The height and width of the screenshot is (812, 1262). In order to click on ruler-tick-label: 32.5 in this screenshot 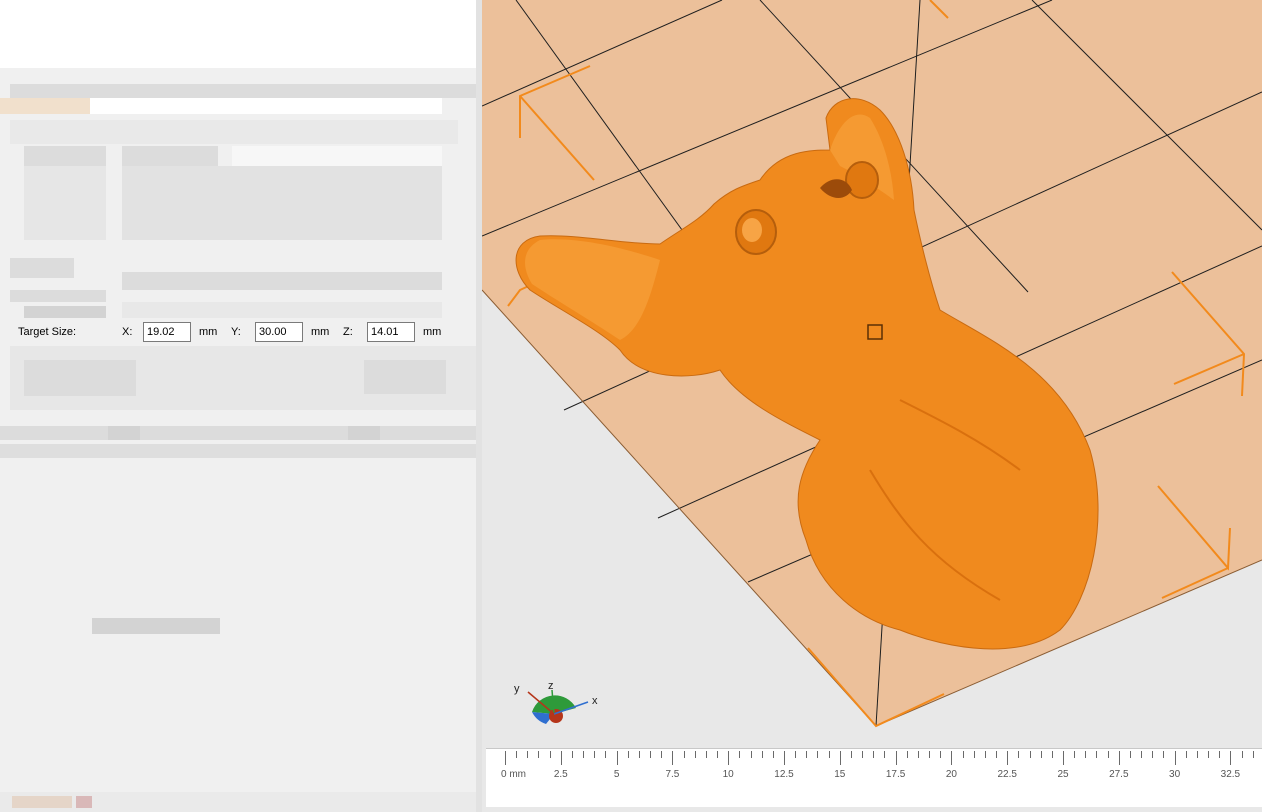, I will do `click(1230, 774)`.